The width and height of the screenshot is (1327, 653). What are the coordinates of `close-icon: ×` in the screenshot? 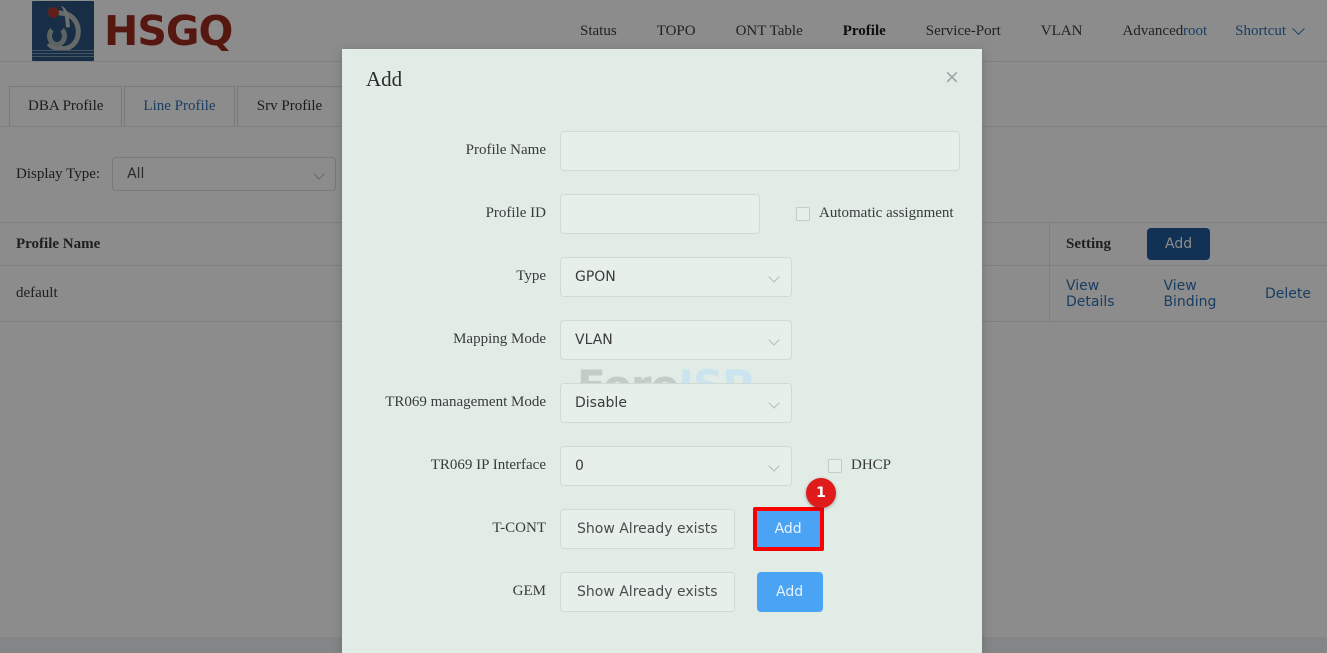 It's located at (952, 77).